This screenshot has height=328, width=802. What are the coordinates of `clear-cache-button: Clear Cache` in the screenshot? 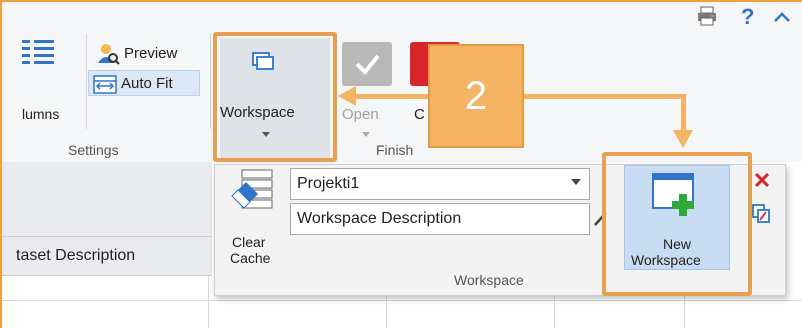 It's located at (254, 223).